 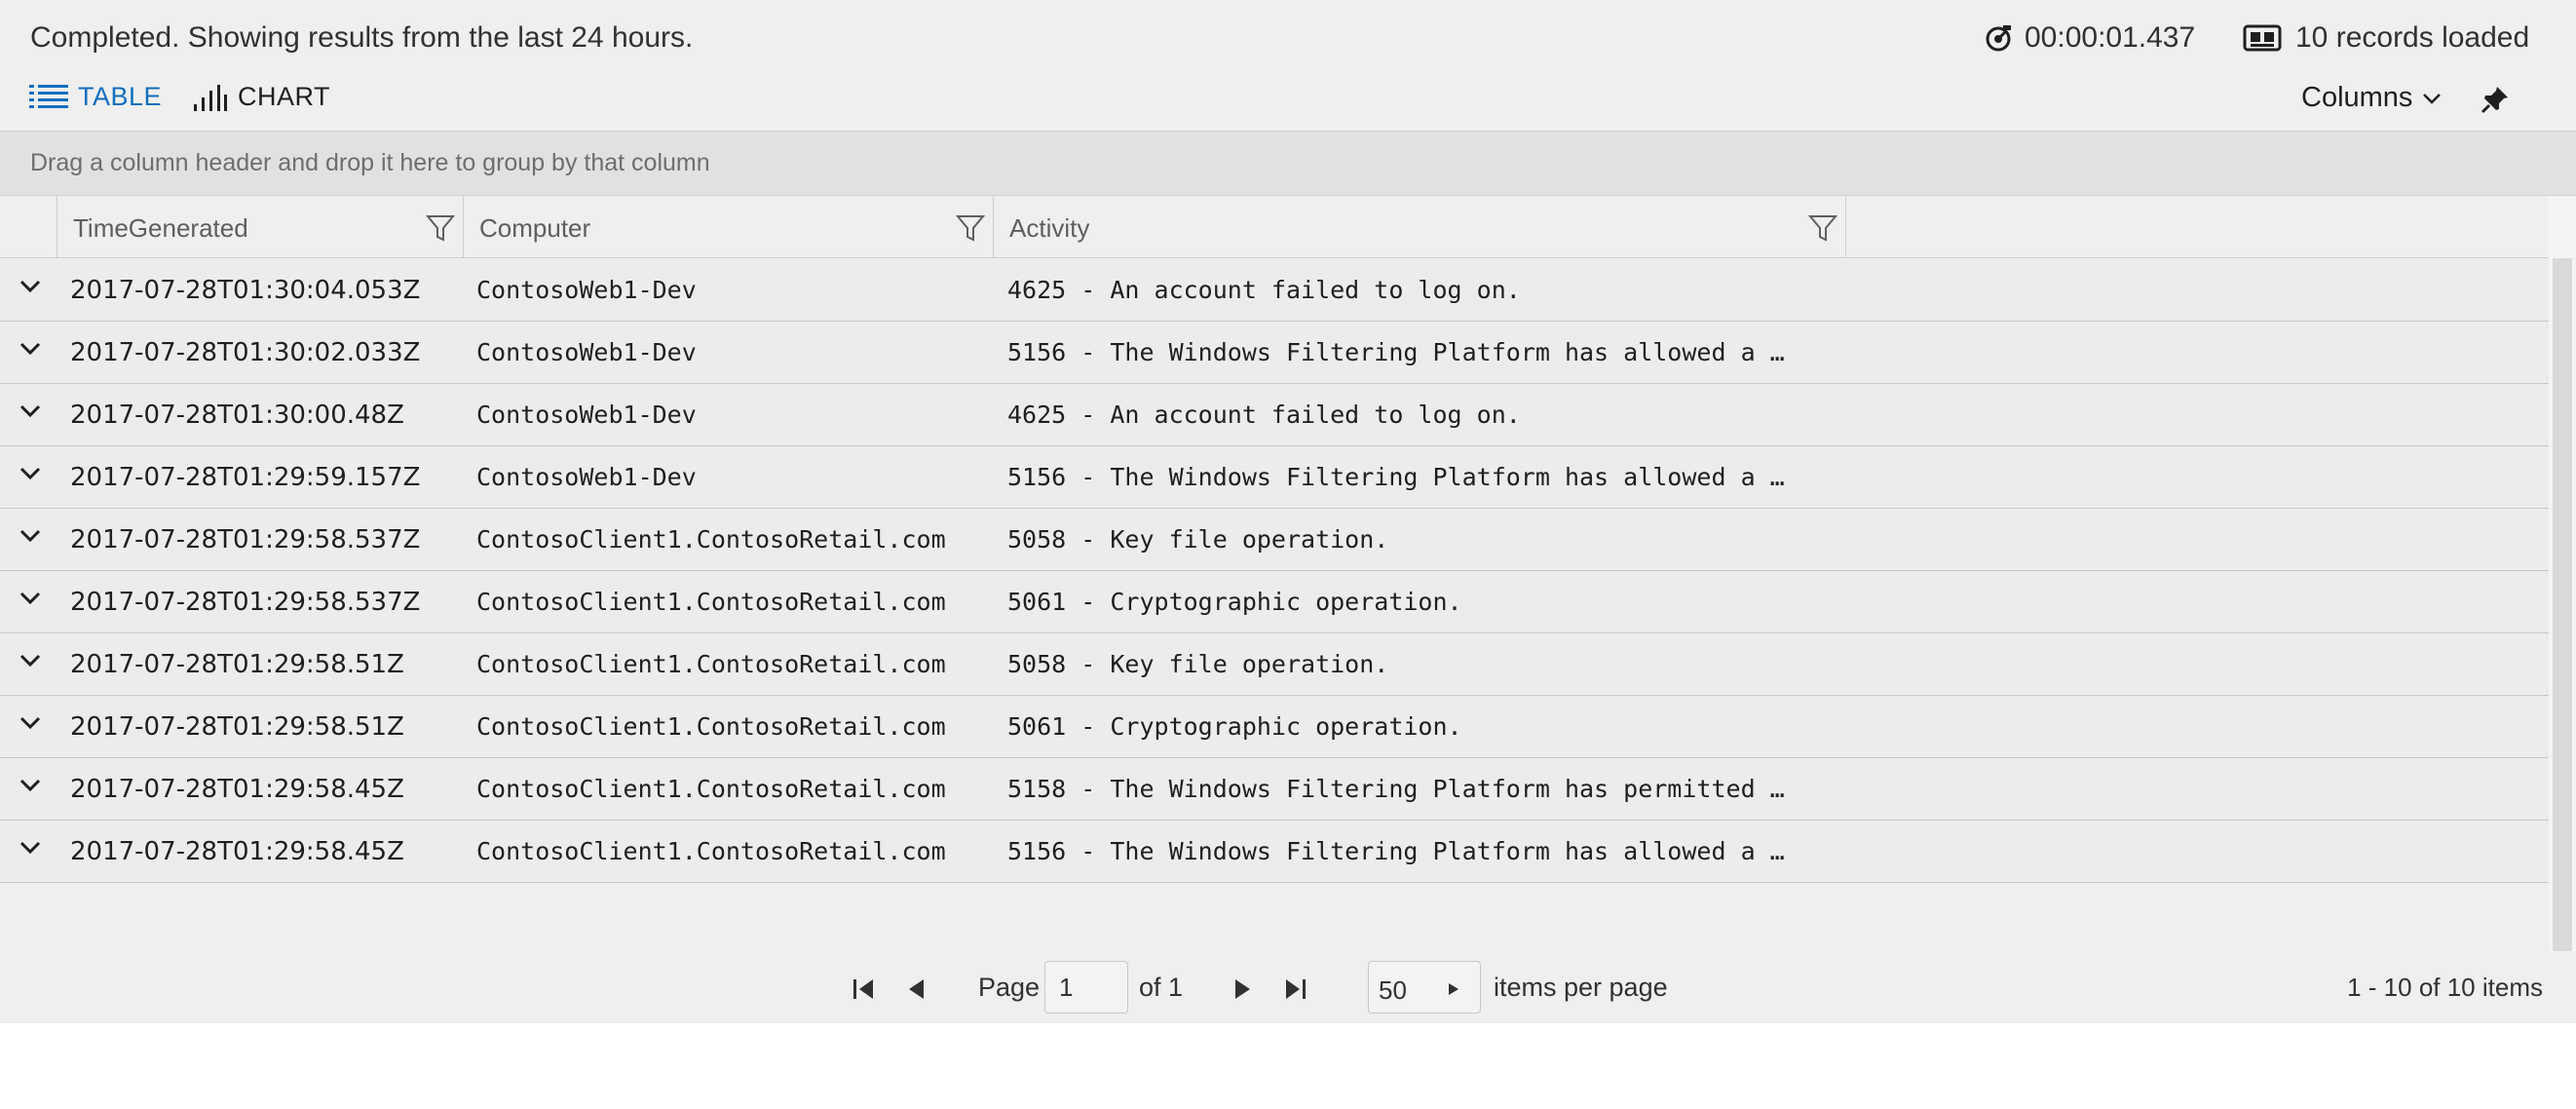 I want to click on first-page-icon, so click(x=864, y=989).